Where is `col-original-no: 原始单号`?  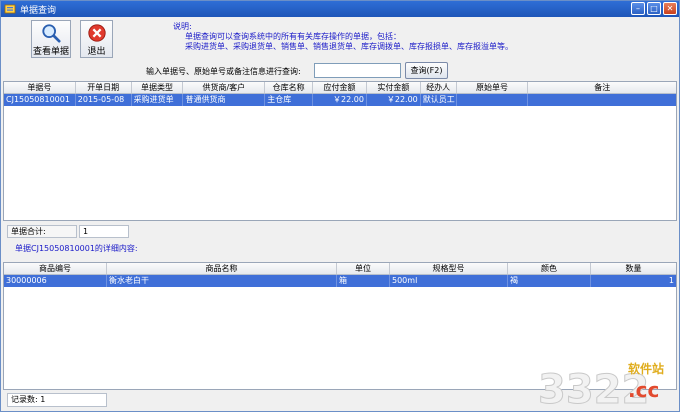 col-original-no: 原始单号 is located at coordinates (493, 87).